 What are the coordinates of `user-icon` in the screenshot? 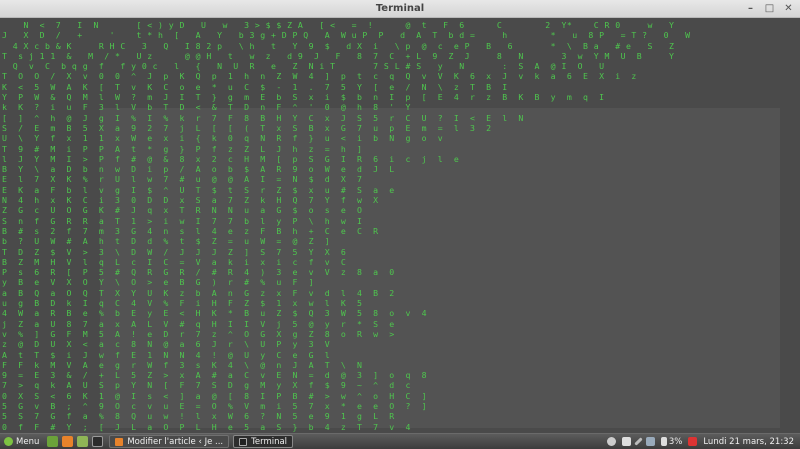 It's located at (611, 441).